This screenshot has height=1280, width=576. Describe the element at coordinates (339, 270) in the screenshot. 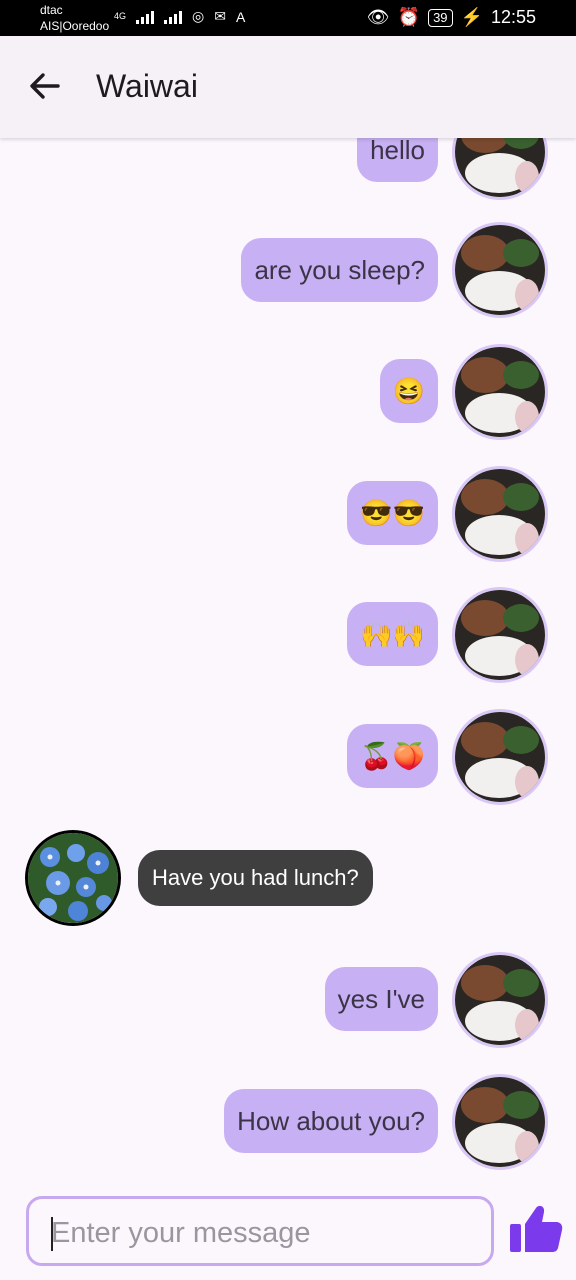

I see `message-bubble: are you sleep?` at that location.